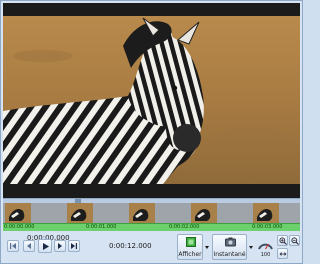 The image size is (320, 264). I want to click on fit-width-icon, so click(282, 253).